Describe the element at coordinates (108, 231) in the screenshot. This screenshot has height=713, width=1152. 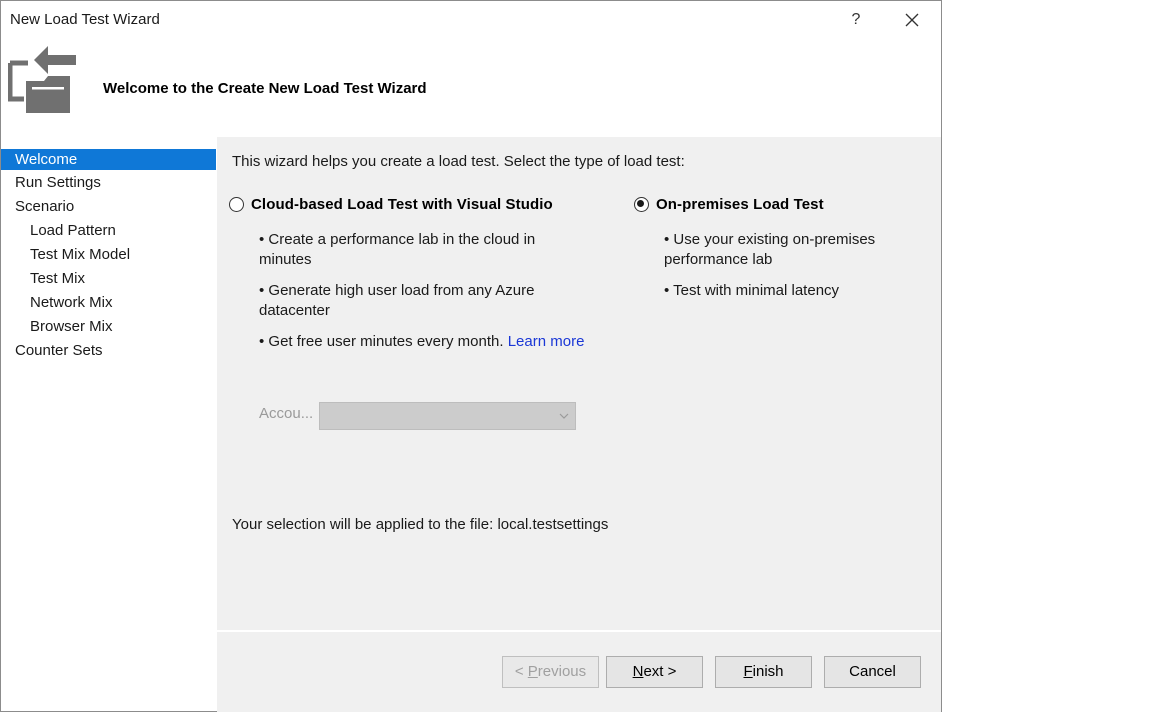
I see `nav-item-load-pattern: Load Pattern` at that location.